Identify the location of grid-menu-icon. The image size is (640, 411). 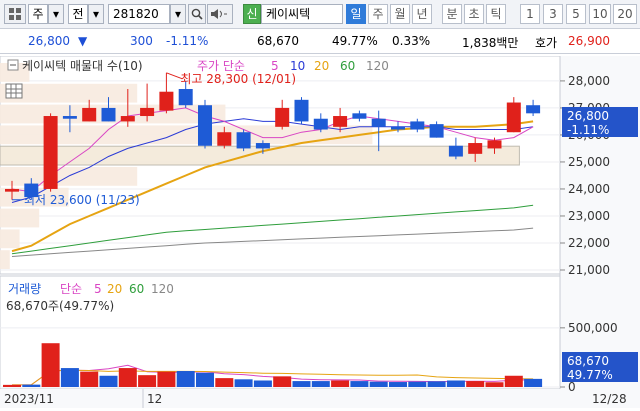
(15, 14).